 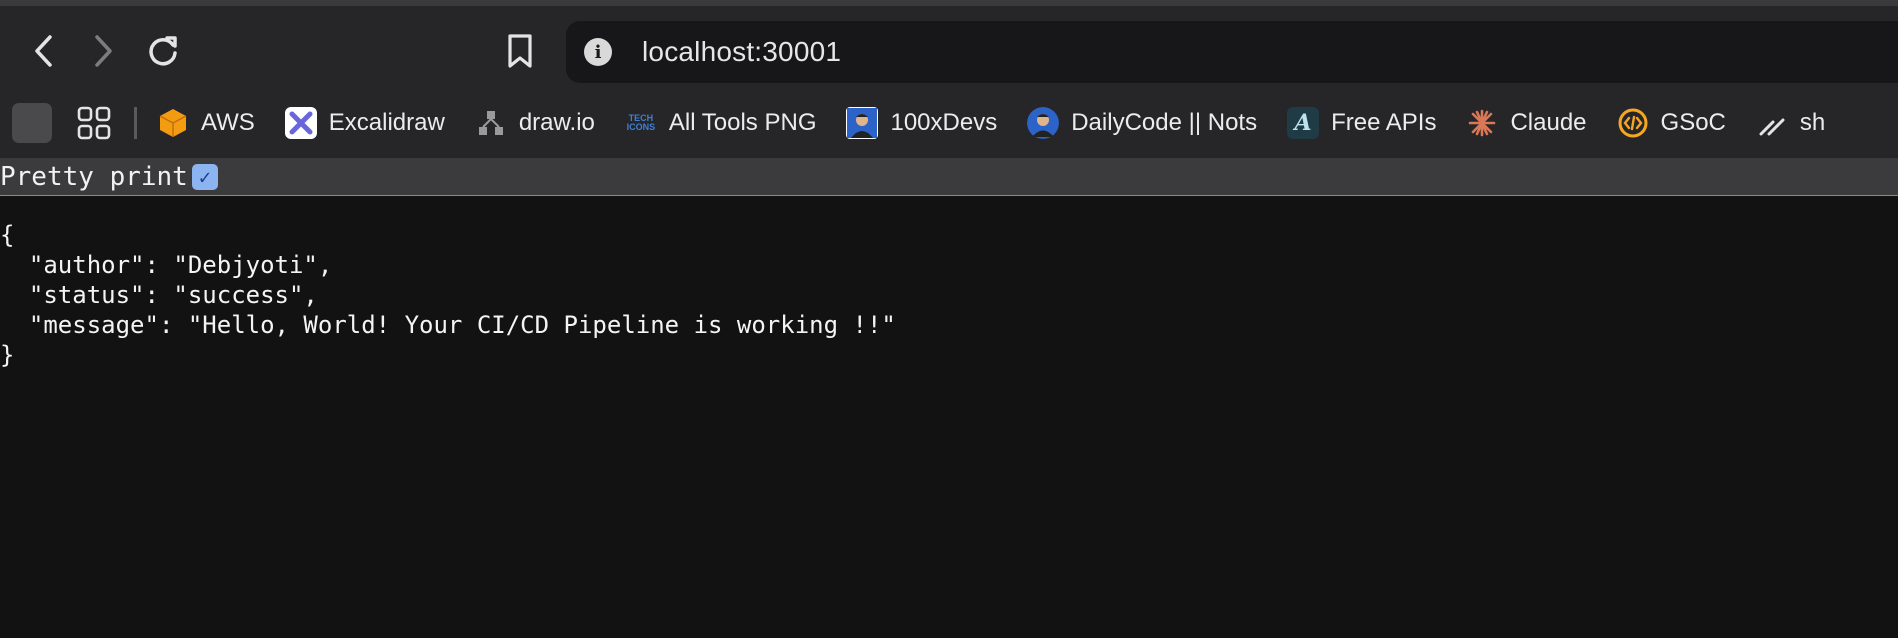 I want to click on free-apis-icon: A, so click(x=1303, y=123).